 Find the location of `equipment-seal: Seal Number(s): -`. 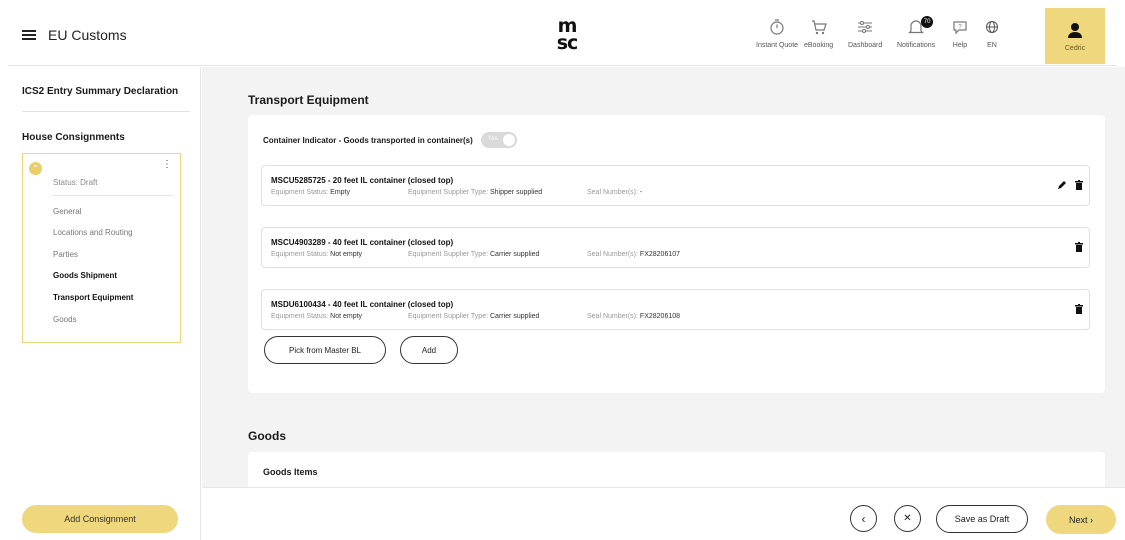

equipment-seal: Seal Number(s): - is located at coordinates (615, 192).